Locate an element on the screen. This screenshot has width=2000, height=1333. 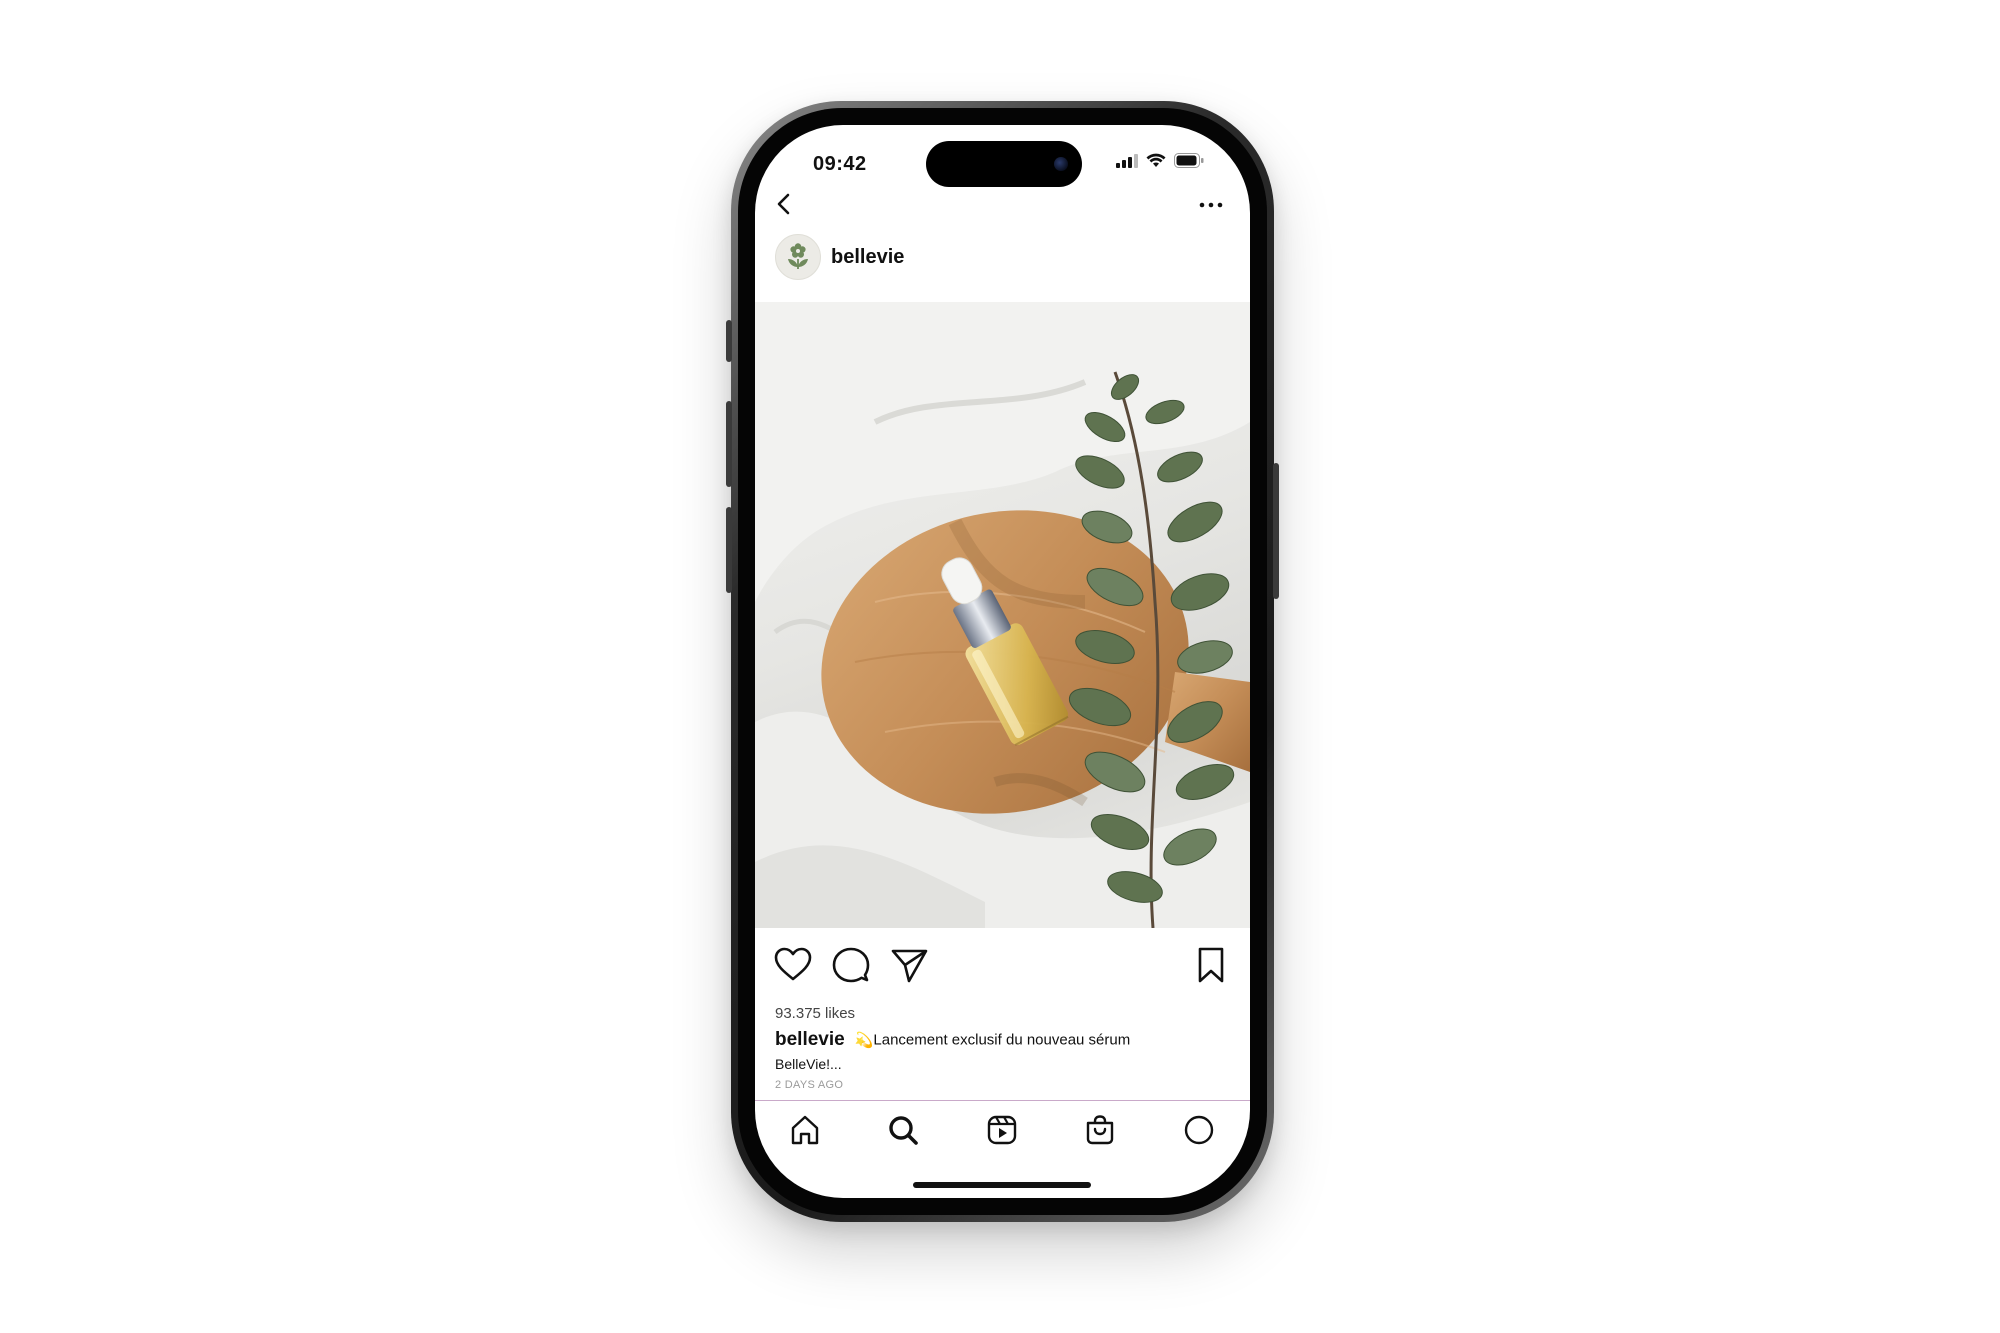
serum-product-photo is located at coordinates (1002, 615).